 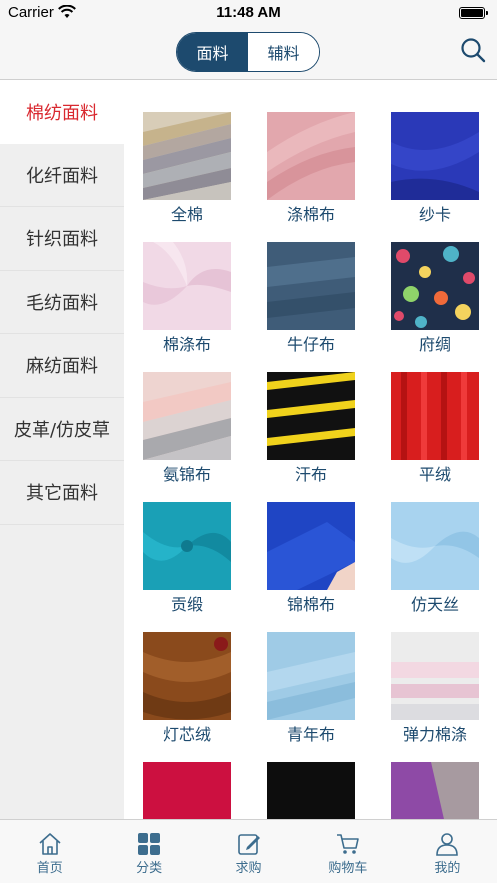 I want to click on tab-request: 求购, so click(x=248, y=851).